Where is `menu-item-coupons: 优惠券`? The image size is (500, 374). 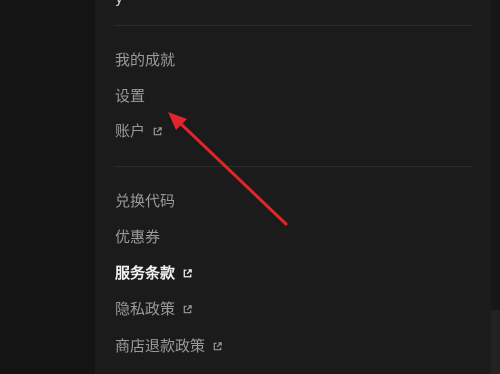
menu-item-coupons: 优惠券 is located at coordinates (137, 237).